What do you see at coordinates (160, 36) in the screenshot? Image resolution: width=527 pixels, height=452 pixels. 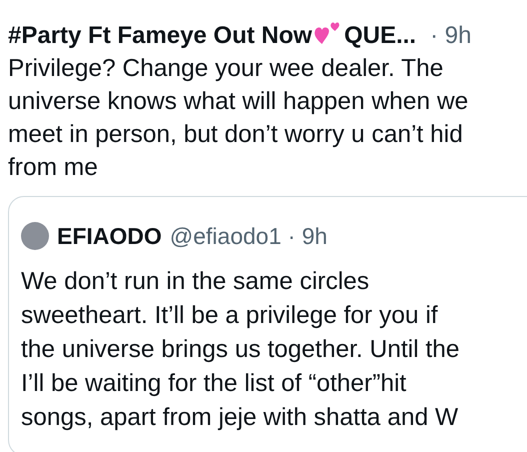 I see `author-name: #Party Ft Fameye Out Now` at bounding box center [160, 36].